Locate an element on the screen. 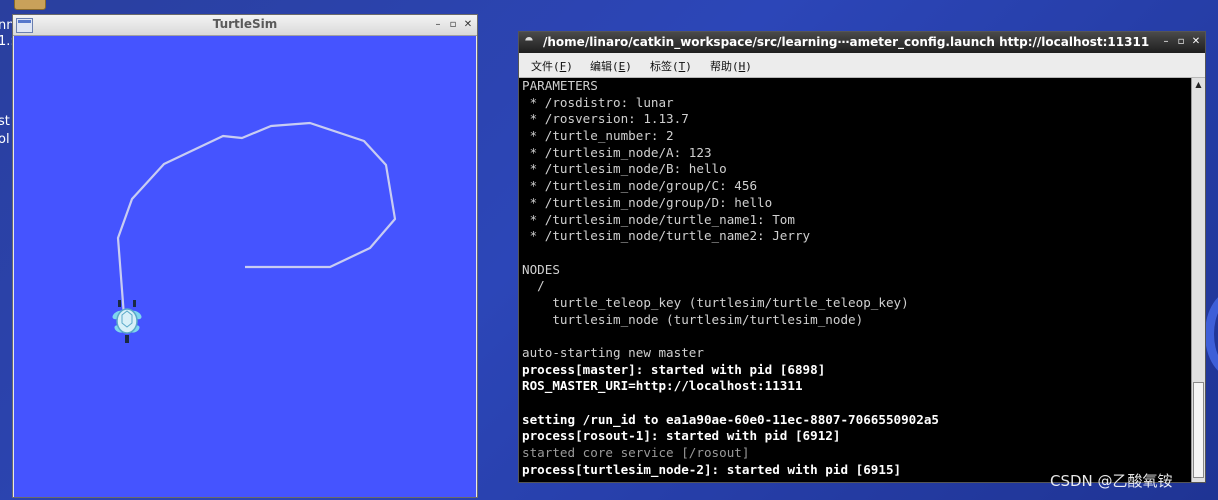  terminal-line: * /rosdistro: lunar is located at coordinates (598, 102).